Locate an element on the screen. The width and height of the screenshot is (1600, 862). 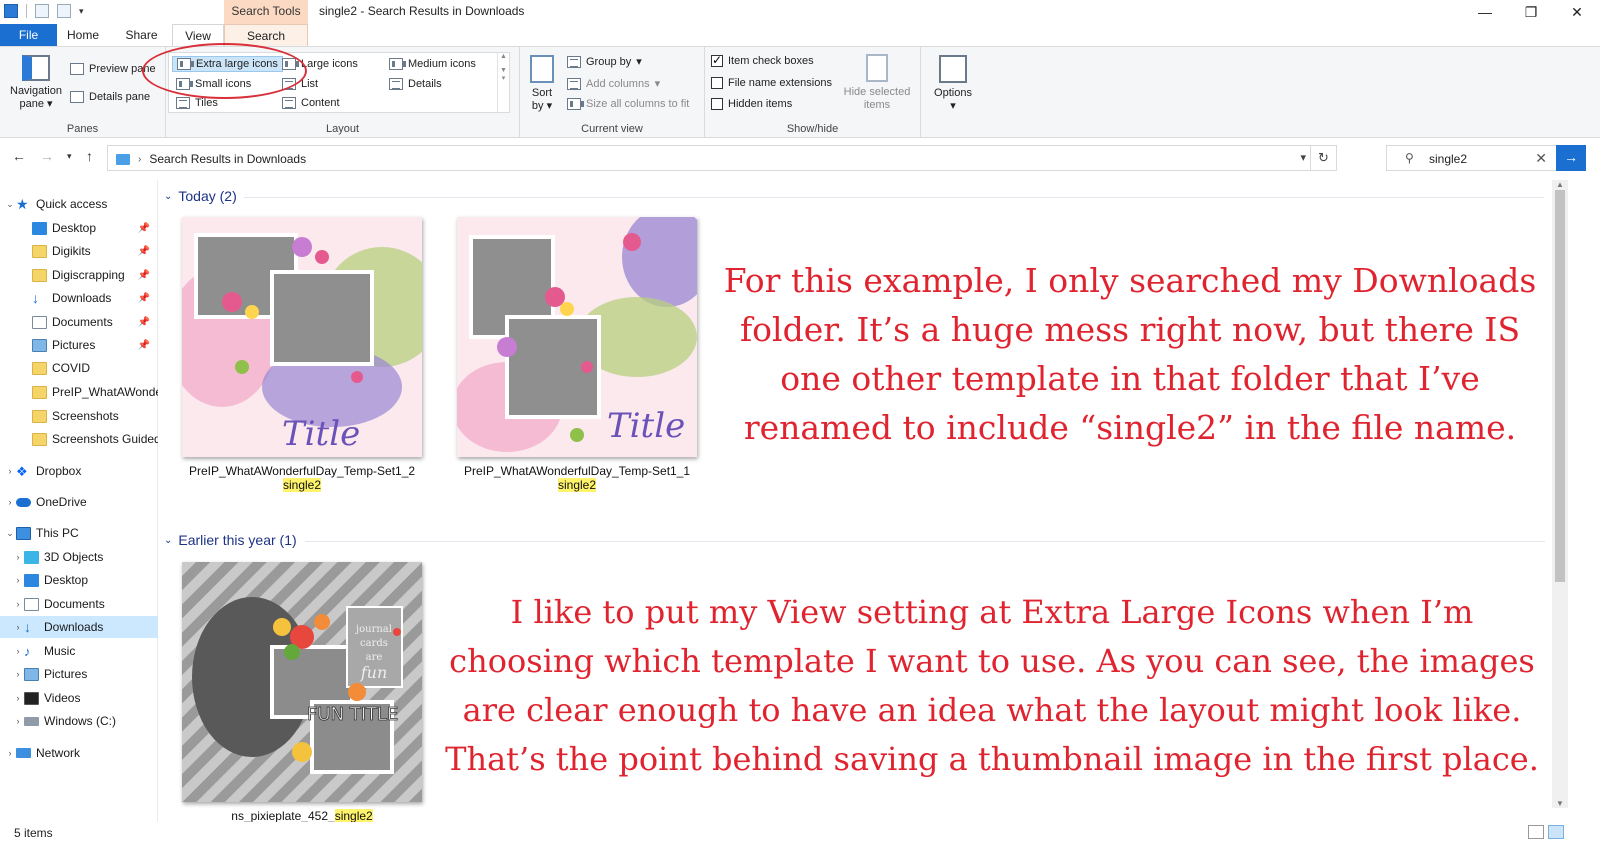
add-columns-icon is located at coordinates (574, 83).